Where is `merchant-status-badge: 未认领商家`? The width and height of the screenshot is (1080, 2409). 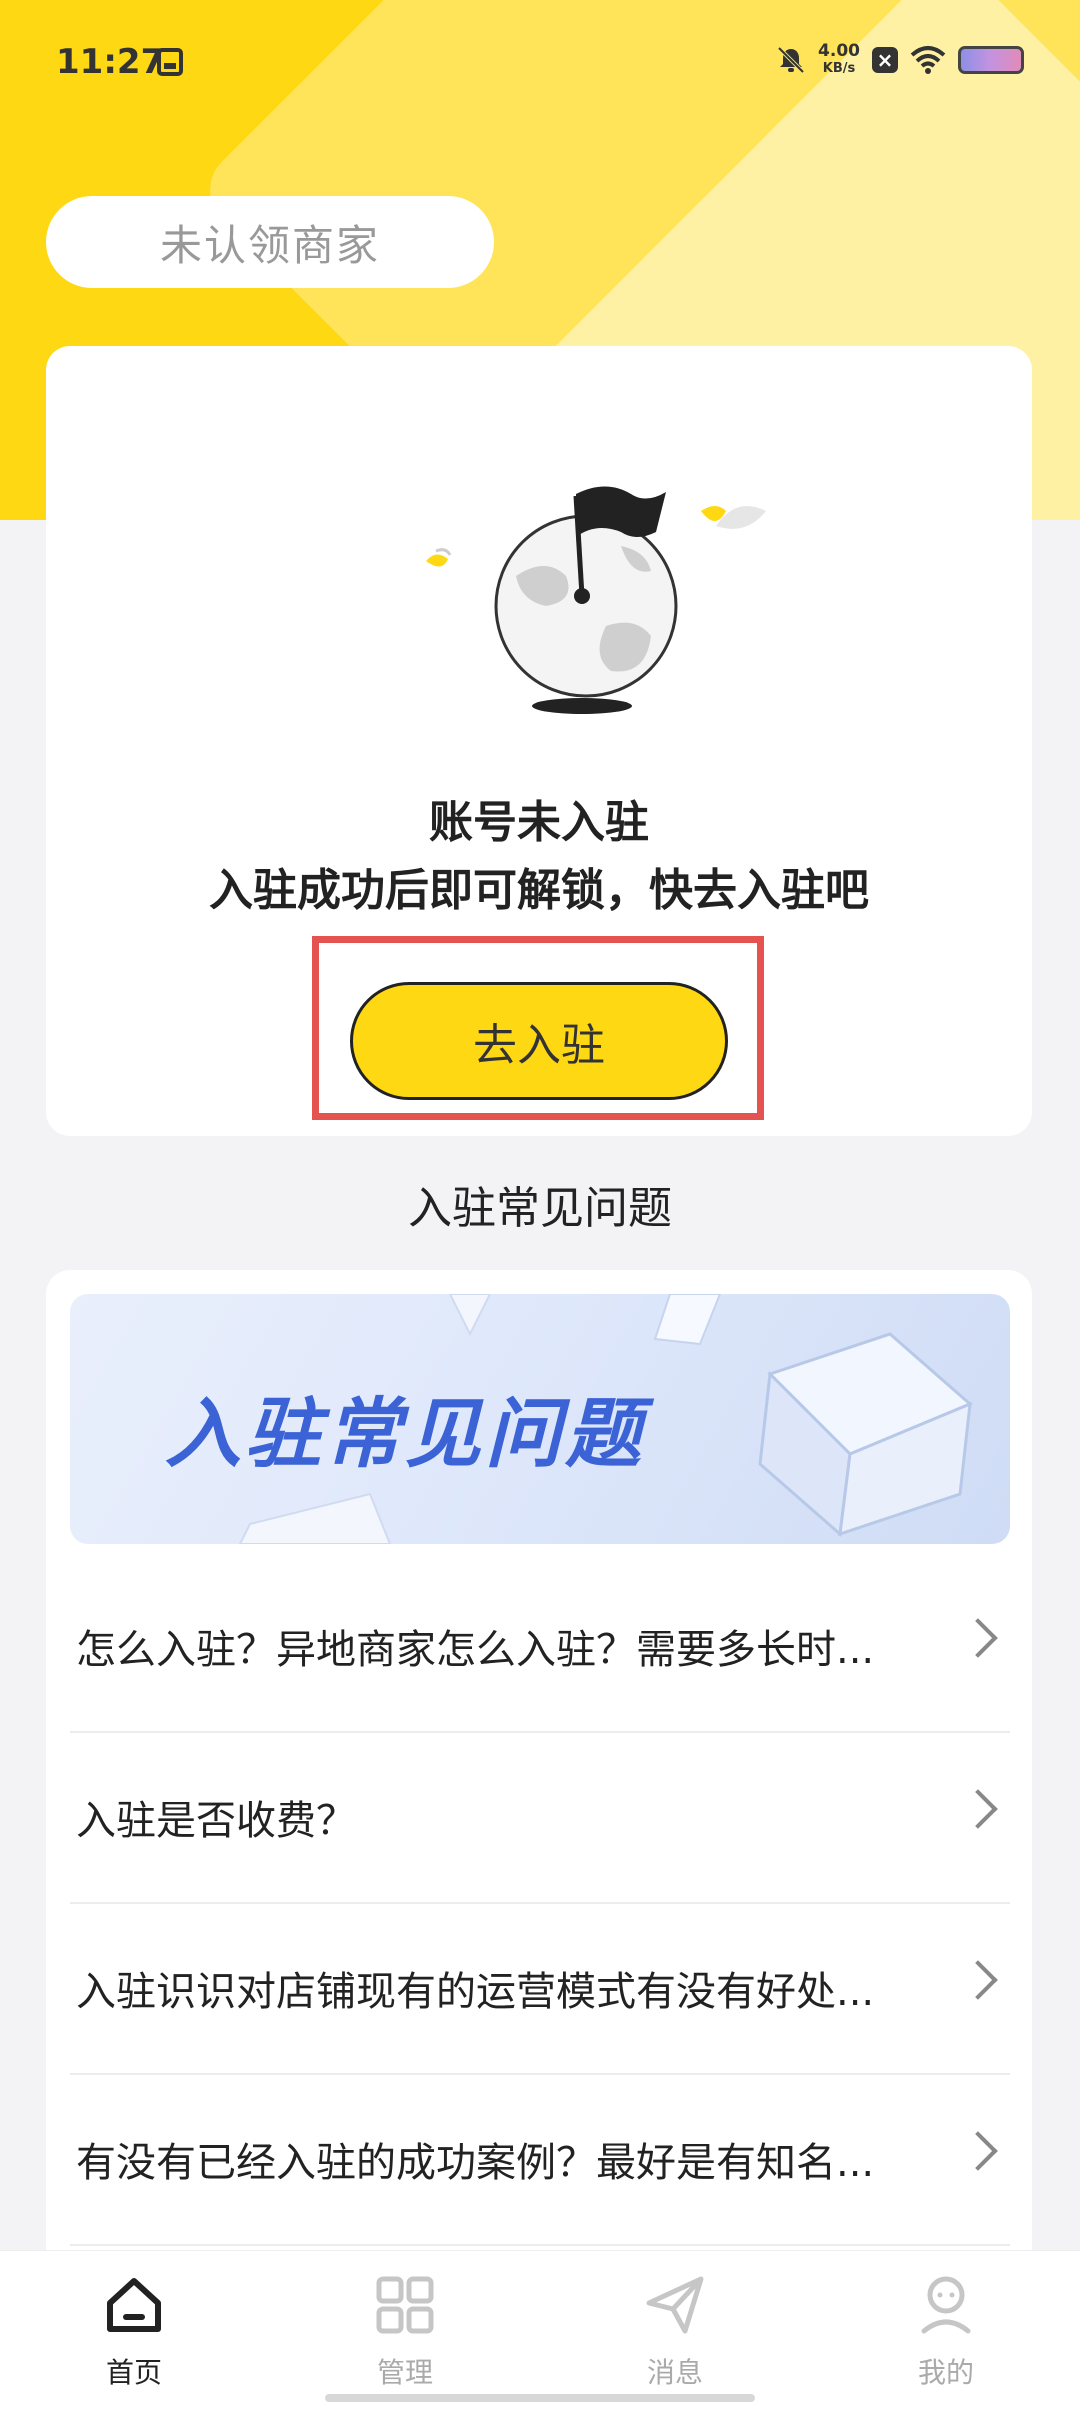
merchant-status-badge: 未认领商家 is located at coordinates (270, 242).